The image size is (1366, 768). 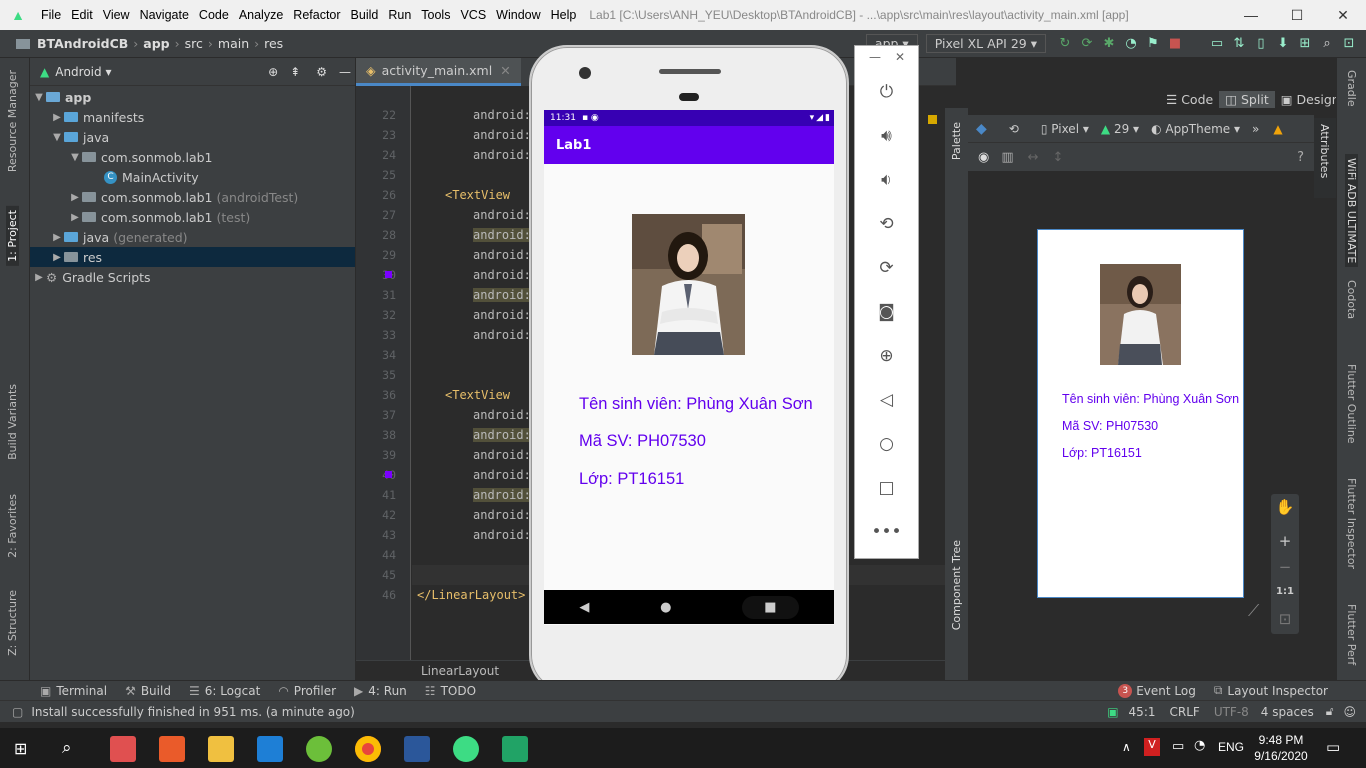 What do you see at coordinates (1343, 15) in the screenshot?
I see `close-icon: ✕` at bounding box center [1343, 15].